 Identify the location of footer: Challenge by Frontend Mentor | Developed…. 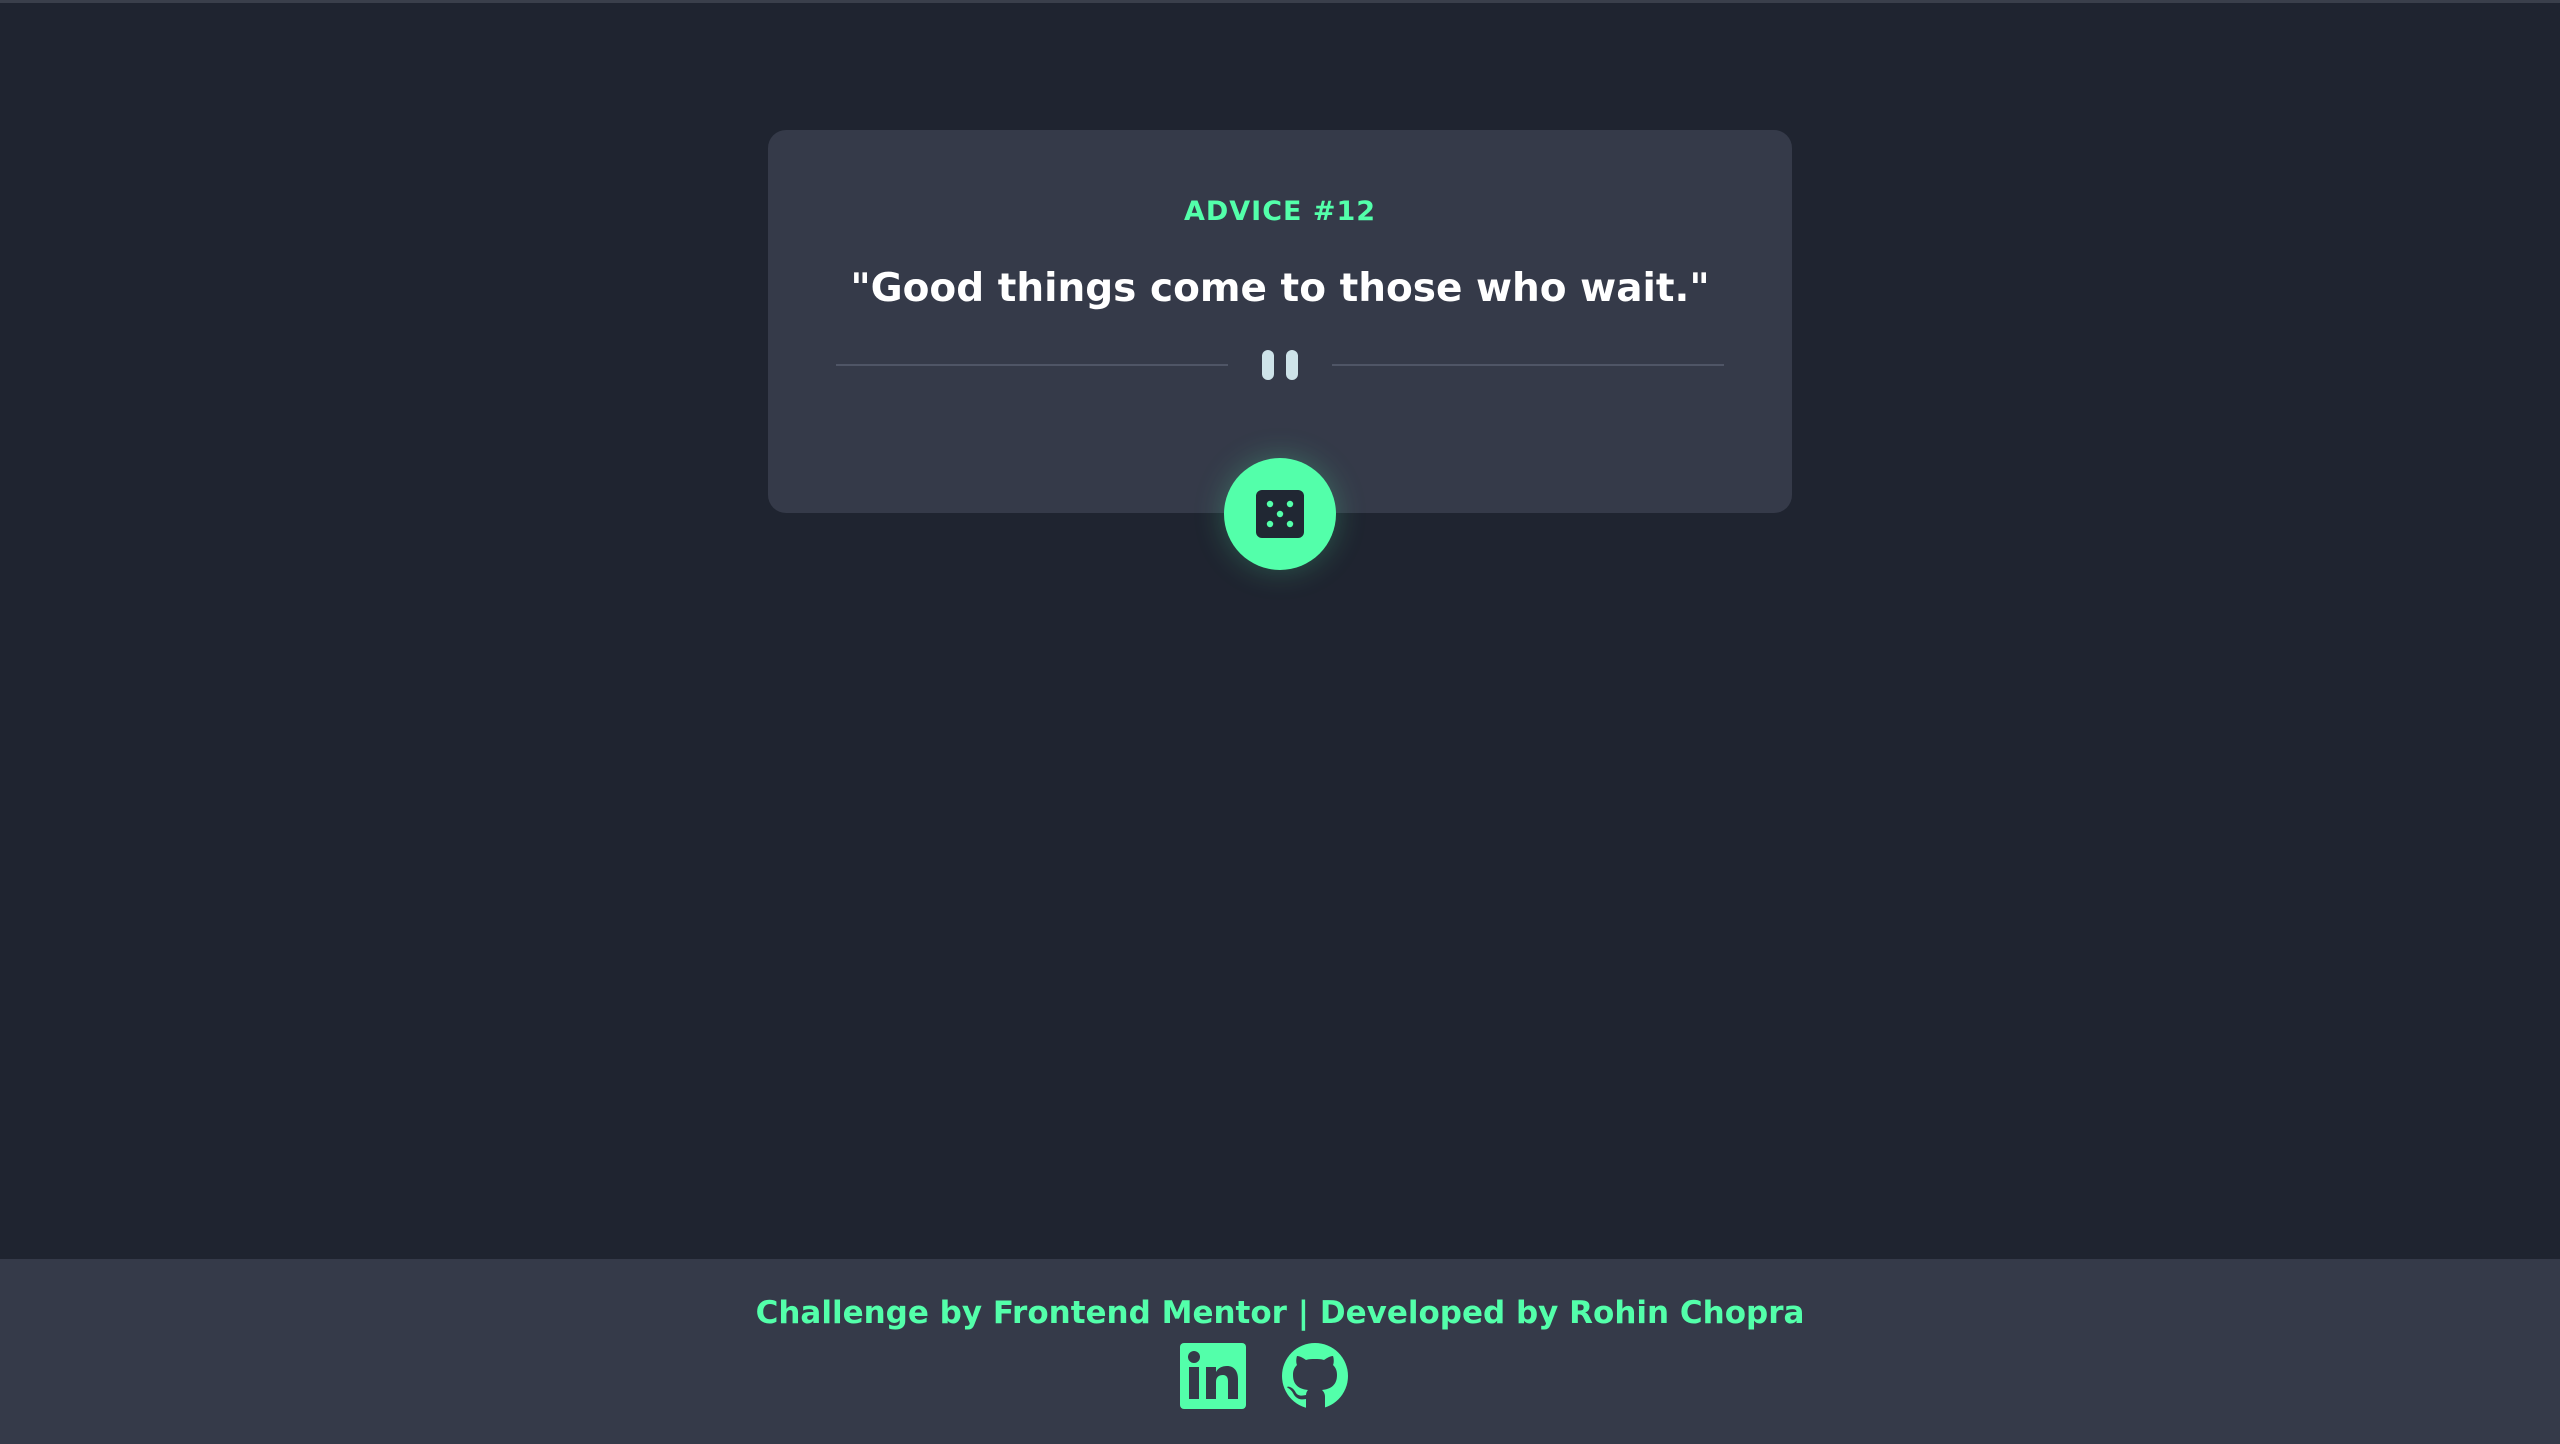
(1280, 1351).